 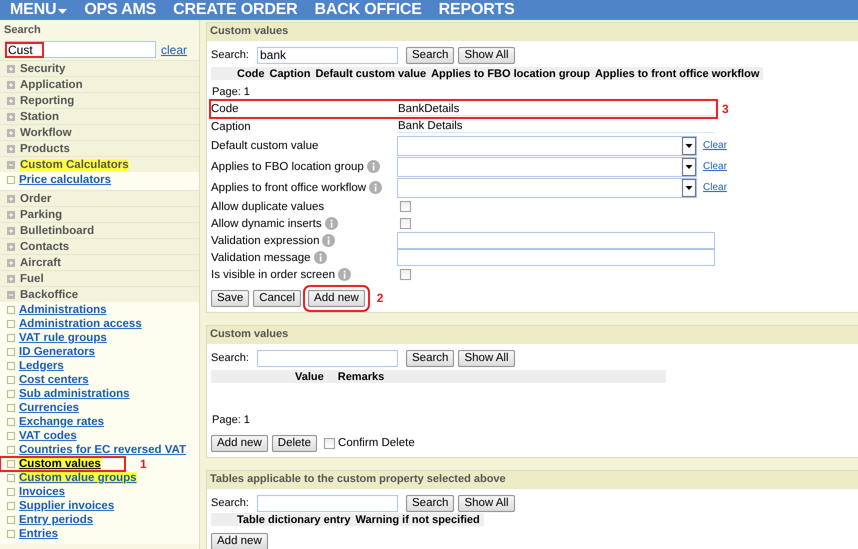 What do you see at coordinates (11, 294) in the screenshot?
I see `collapse-icon` at bounding box center [11, 294].